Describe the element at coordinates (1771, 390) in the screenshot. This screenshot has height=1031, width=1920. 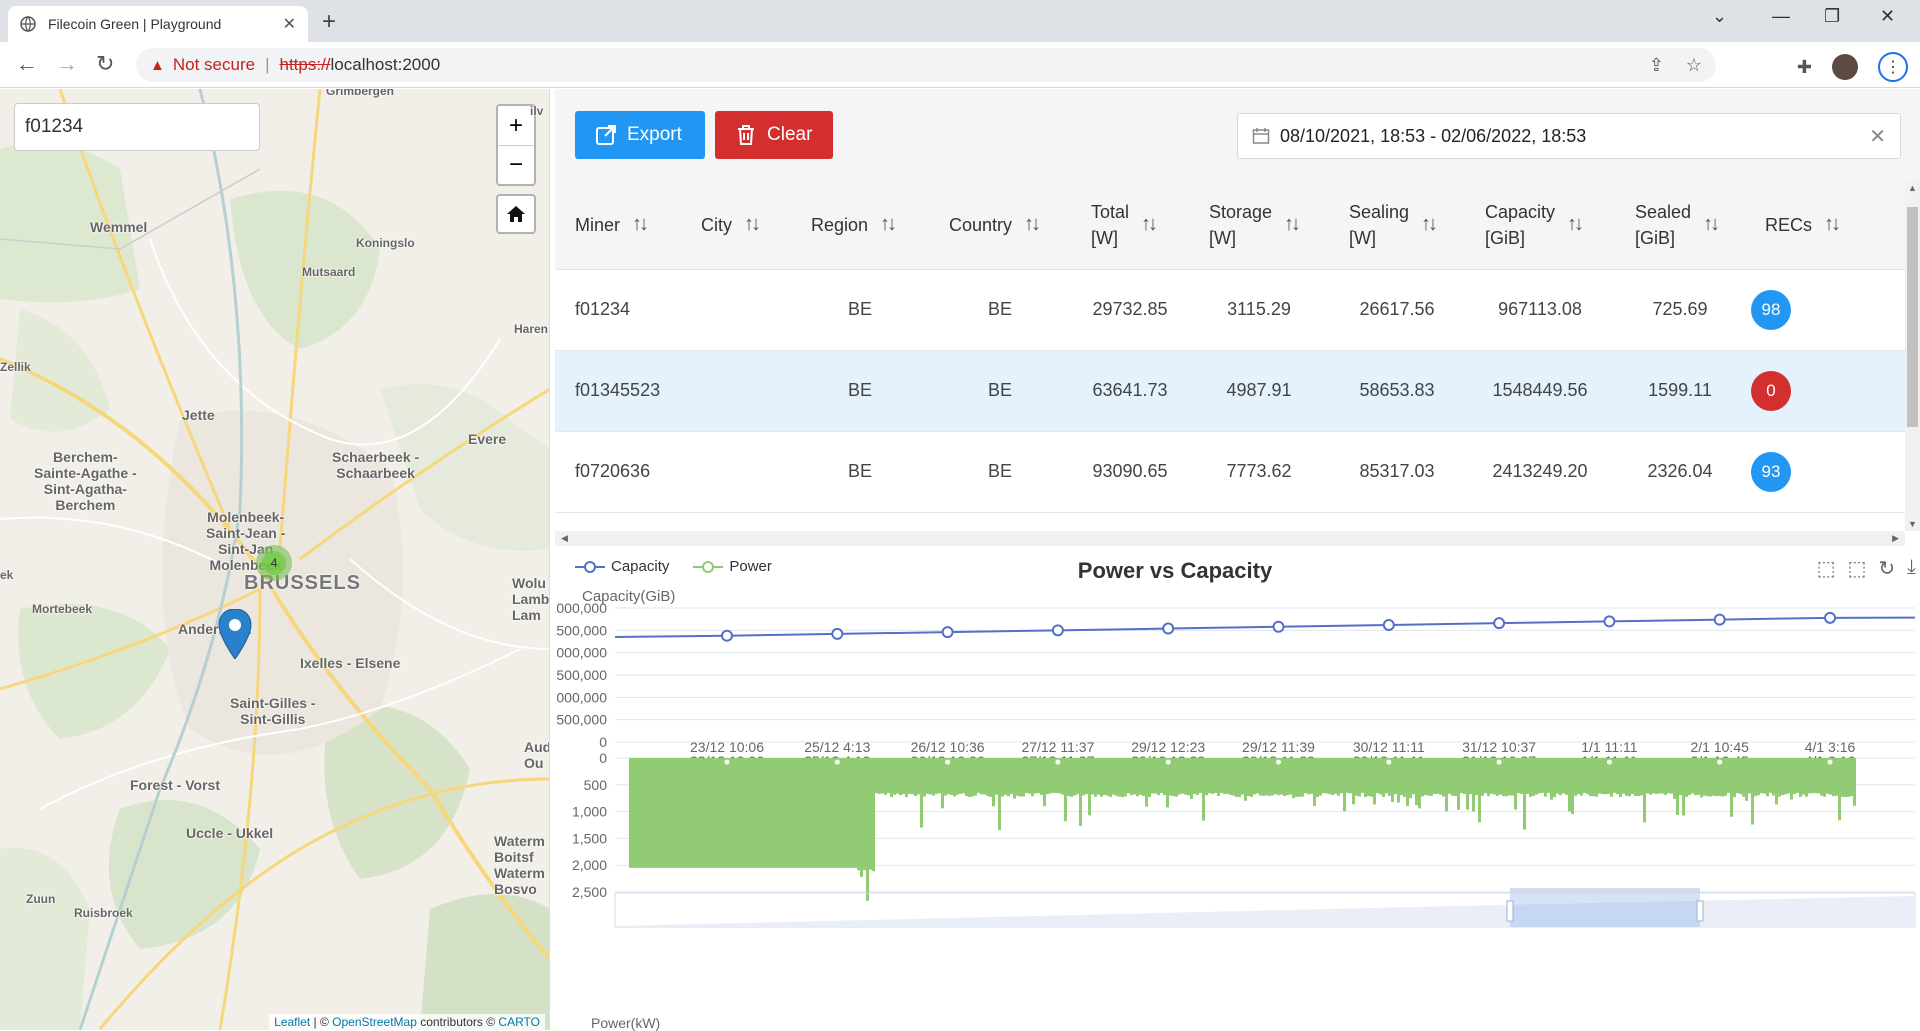
I see `recs-badge: 0` at that location.